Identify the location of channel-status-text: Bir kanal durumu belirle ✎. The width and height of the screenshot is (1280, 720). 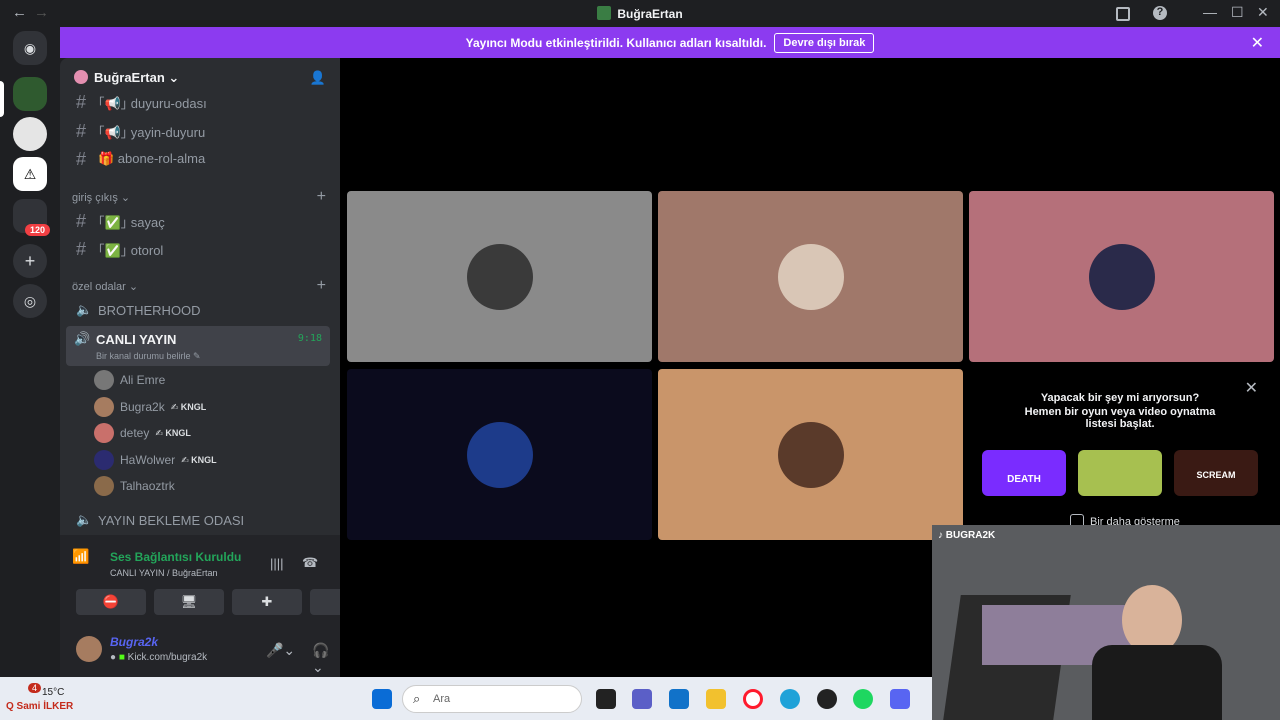
(148, 356).